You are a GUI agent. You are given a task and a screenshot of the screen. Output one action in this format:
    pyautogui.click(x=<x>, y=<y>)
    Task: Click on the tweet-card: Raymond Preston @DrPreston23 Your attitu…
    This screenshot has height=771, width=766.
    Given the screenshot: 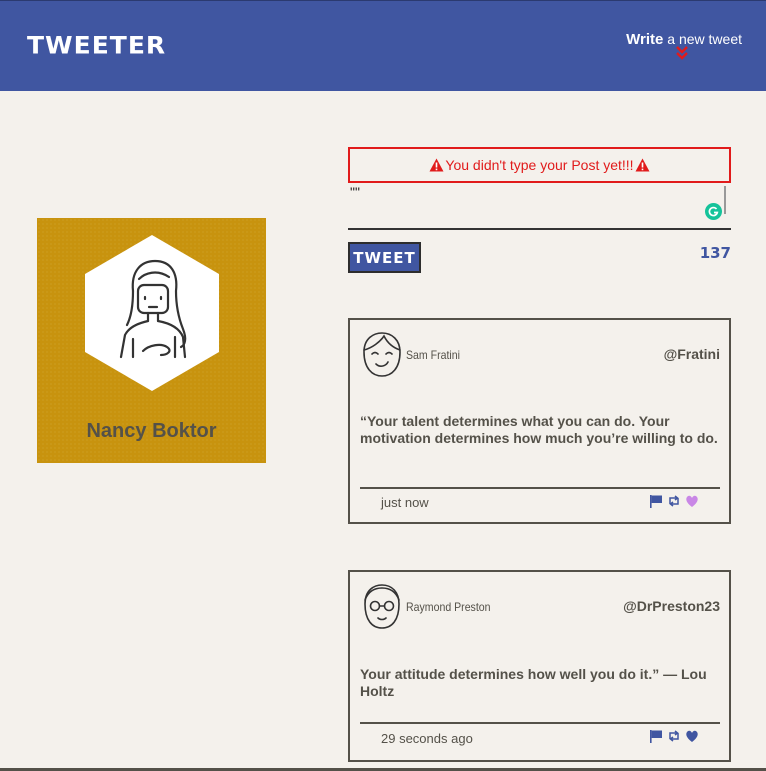 What is the action you would take?
    pyautogui.click(x=539, y=666)
    